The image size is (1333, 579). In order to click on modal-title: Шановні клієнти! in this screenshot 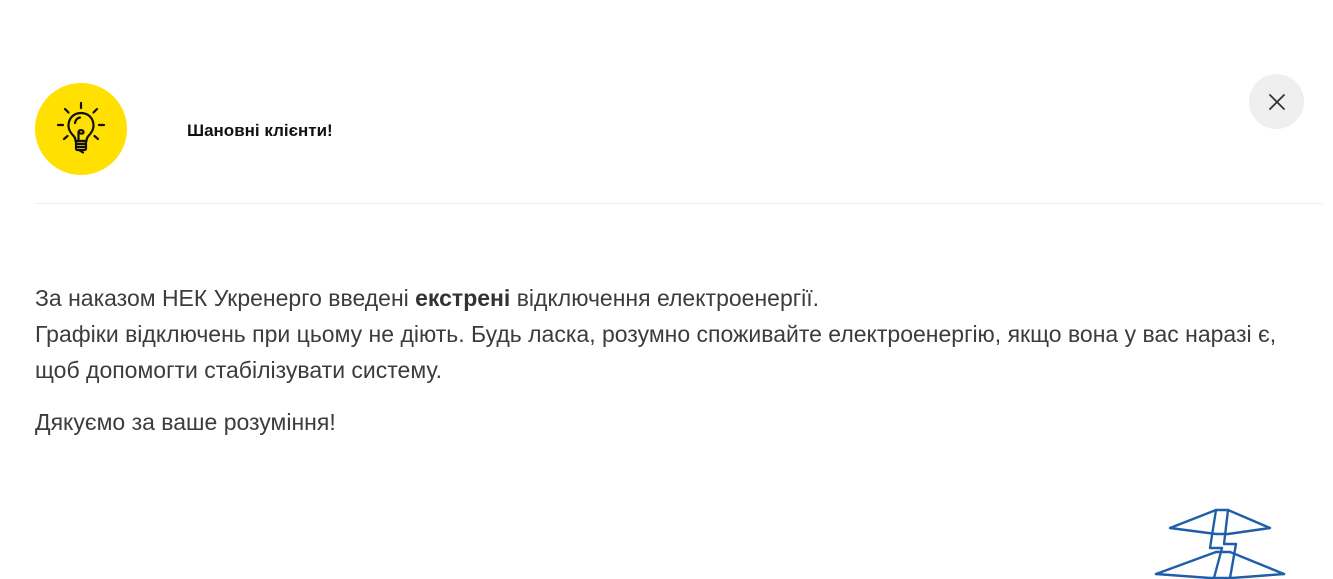, I will do `click(260, 130)`.